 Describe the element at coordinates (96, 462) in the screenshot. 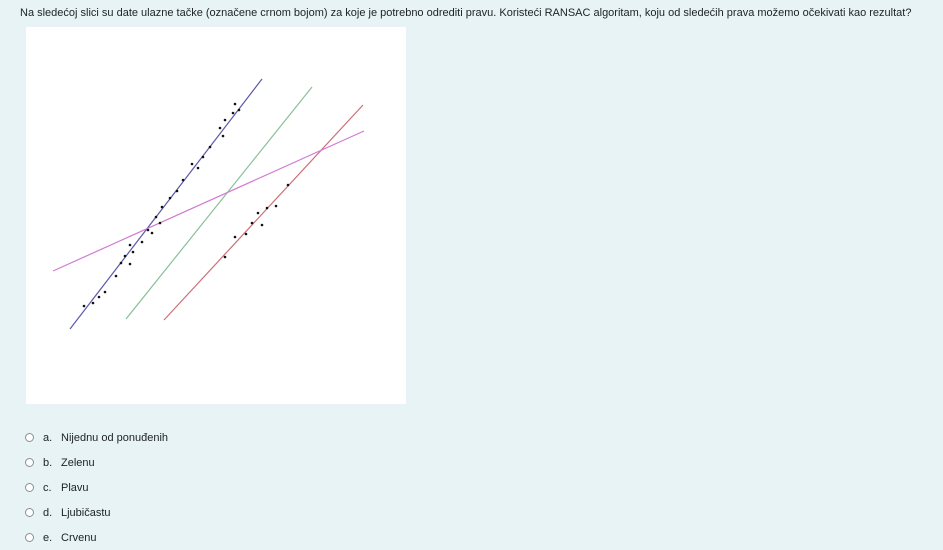

I see `answer-option-b: b. Zelenu` at that location.